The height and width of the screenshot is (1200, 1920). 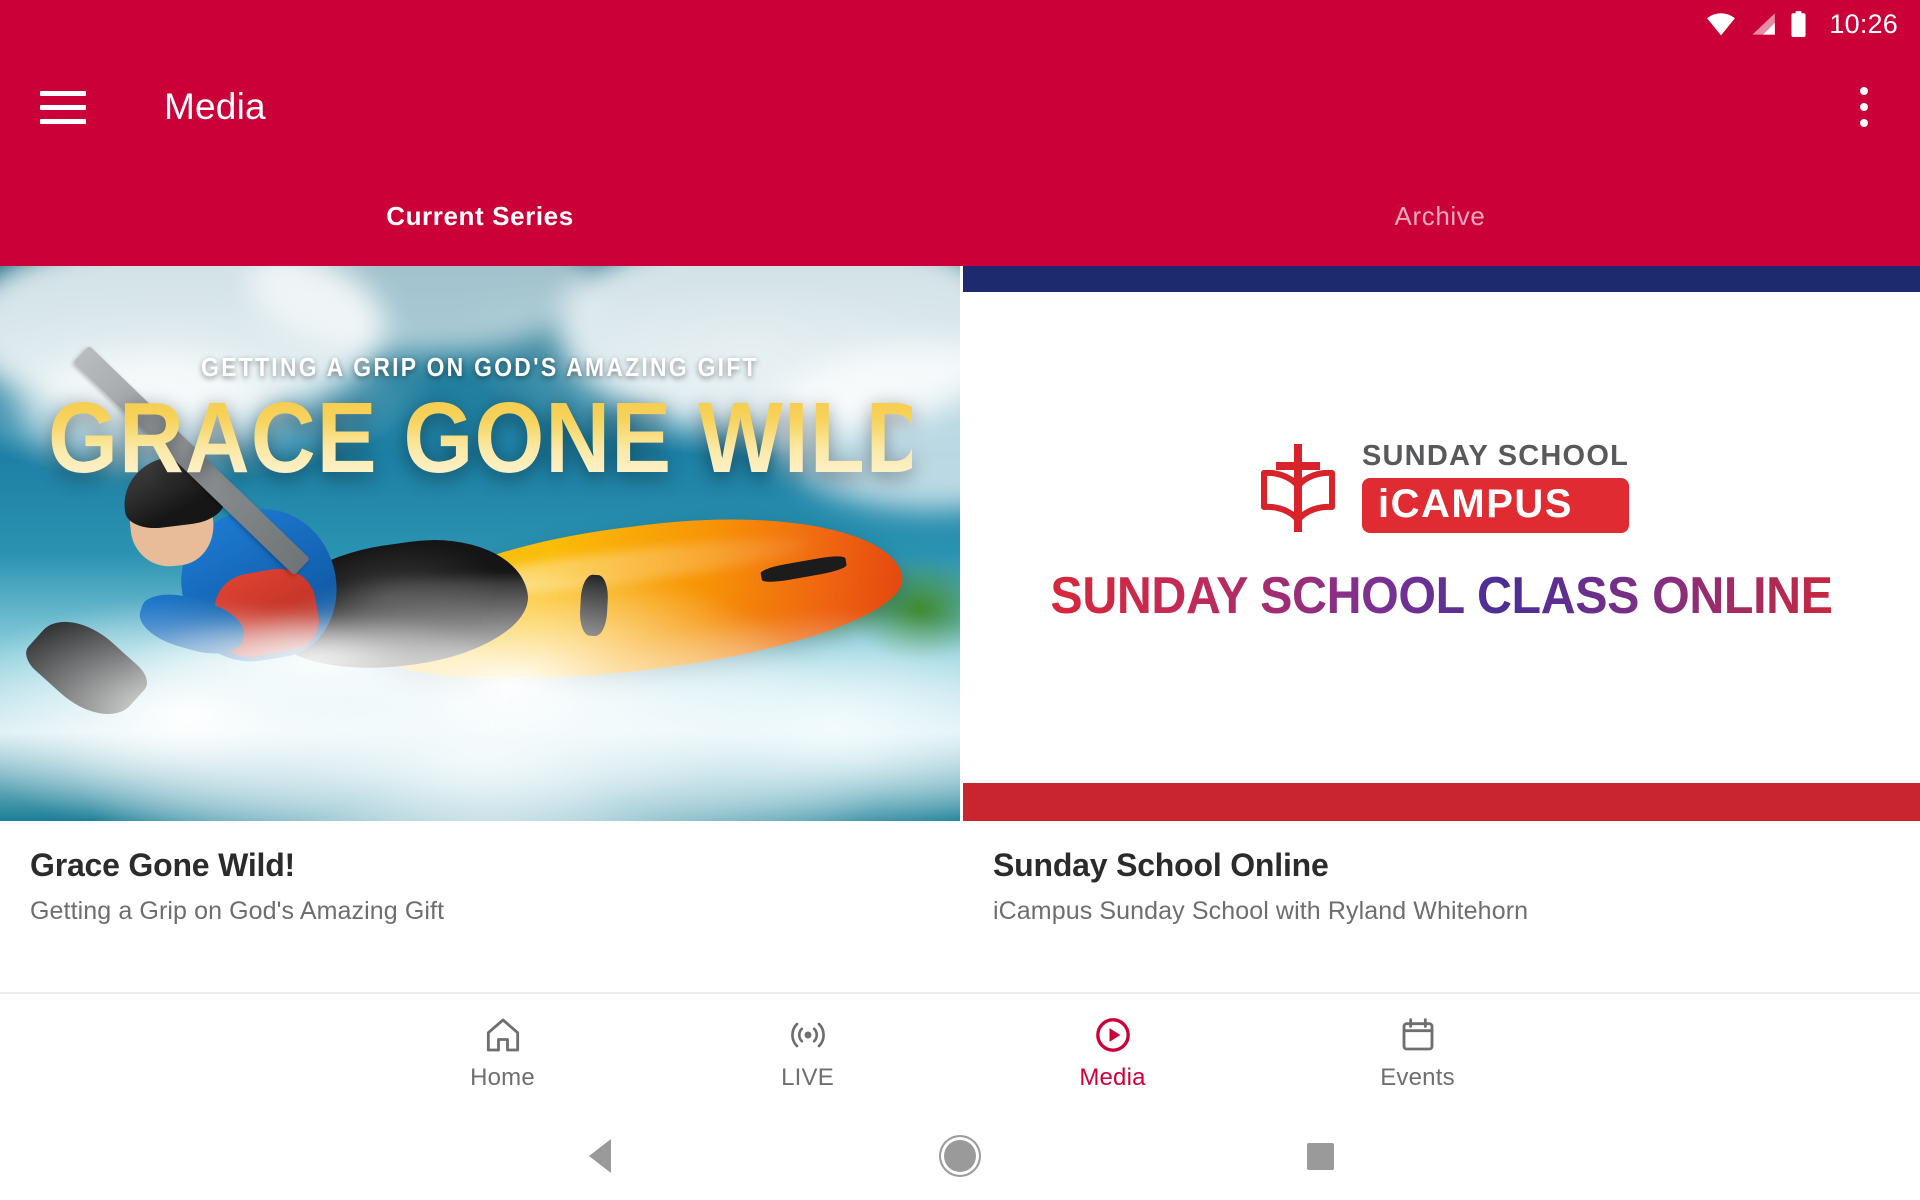 What do you see at coordinates (1112, 1077) in the screenshot?
I see `nav-label: Media` at bounding box center [1112, 1077].